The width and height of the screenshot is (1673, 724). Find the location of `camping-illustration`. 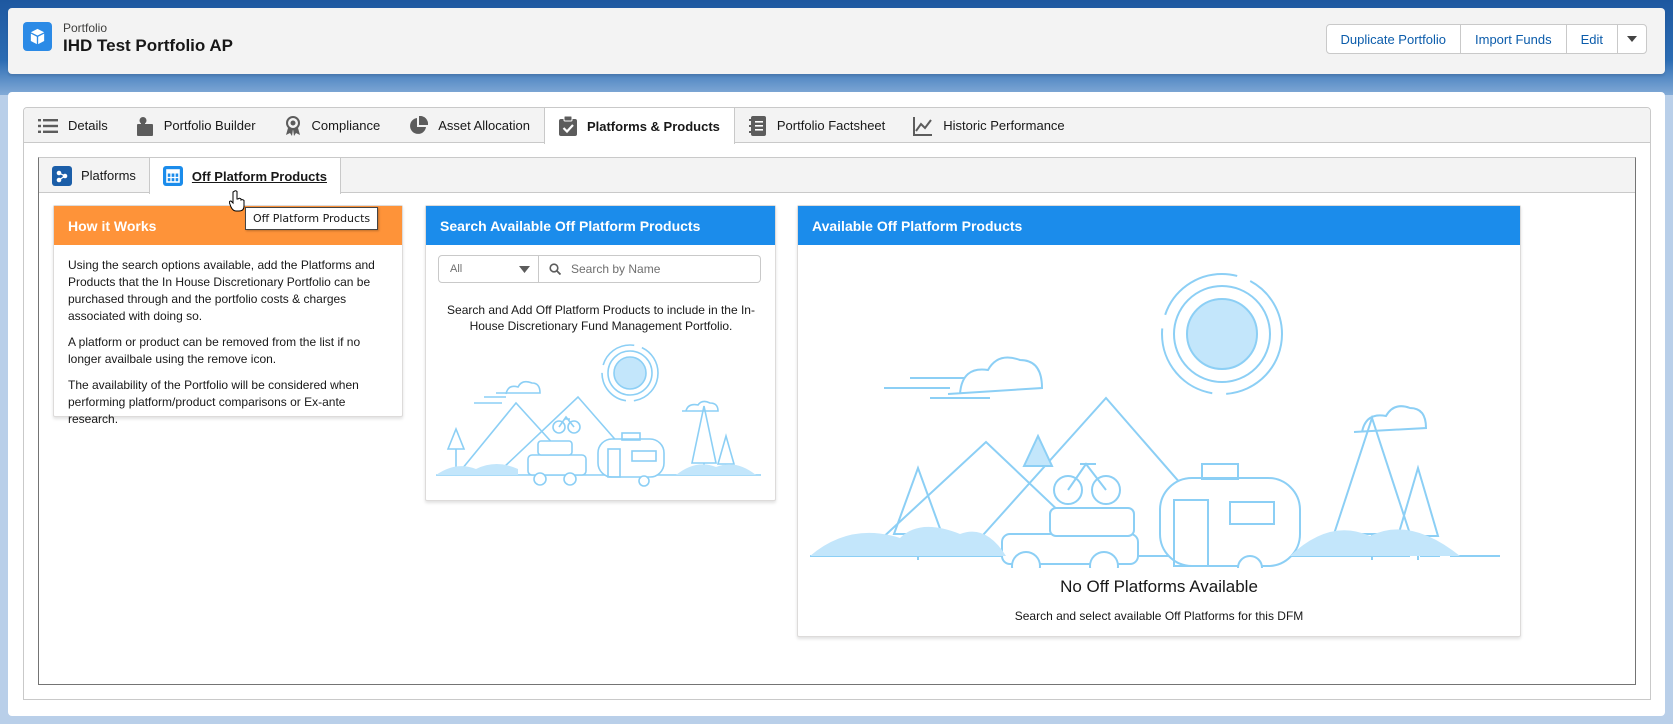

camping-illustration is located at coordinates (598, 415).